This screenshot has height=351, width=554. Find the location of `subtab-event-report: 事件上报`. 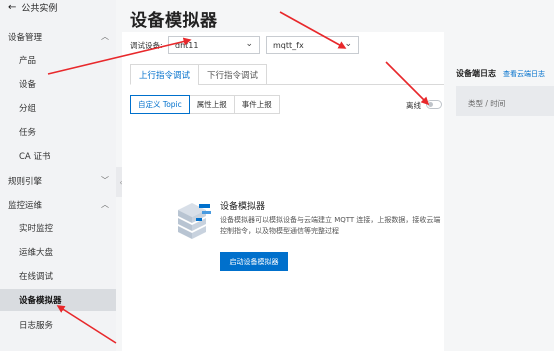

subtab-event-report: 事件上报 is located at coordinates (256, 104).